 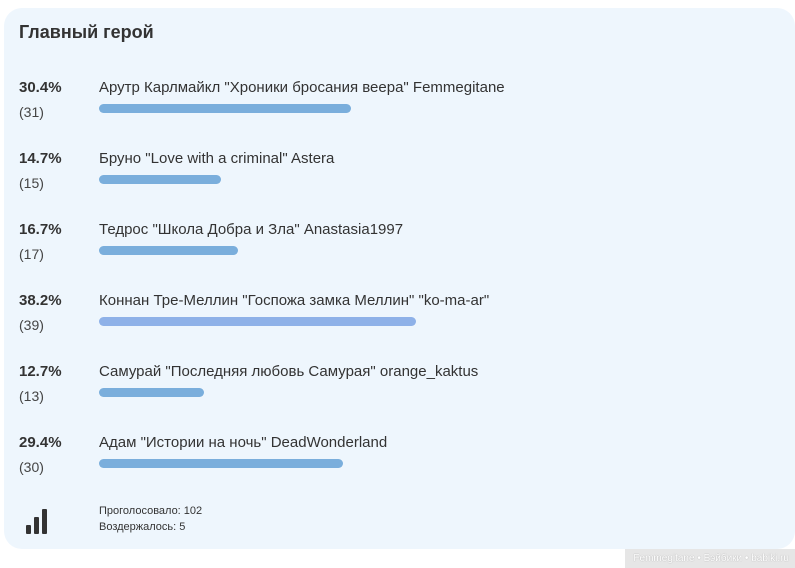 I want to click on watermark-footer: Femmegitane • Бэйбики • babiki.ru, so click(x=710, y=558).